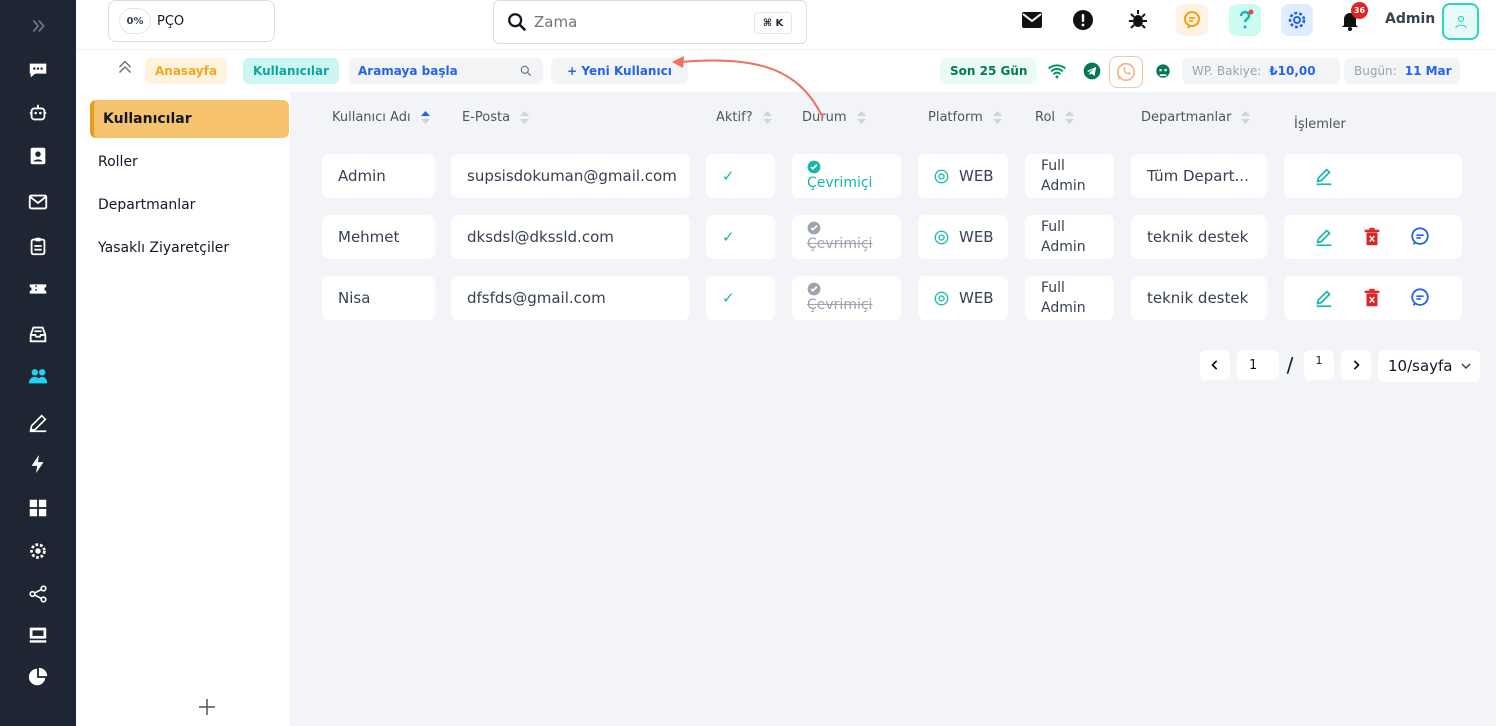 This screenshot has width=1496, height=726. What do you see at coordinates (965, 117) in the screenshot?
I see `header-platform: Platform` at bounding box center [965, 117].